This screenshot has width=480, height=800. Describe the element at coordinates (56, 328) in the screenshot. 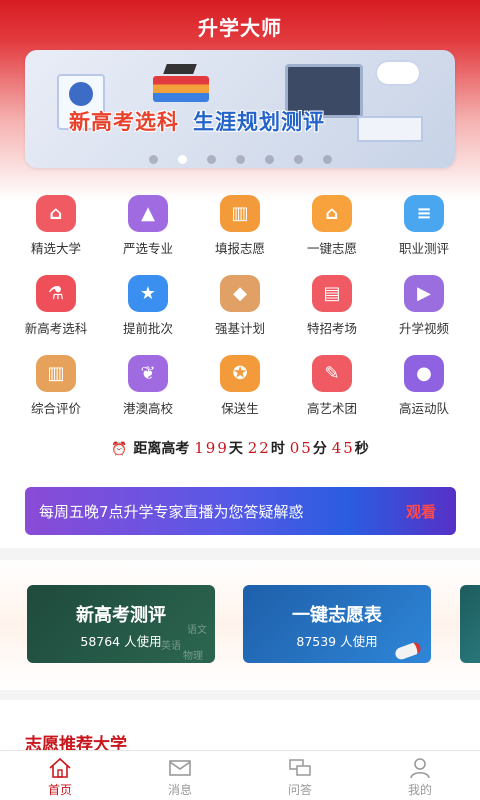

I see `grid-item-label: 新高考选科` at that location.